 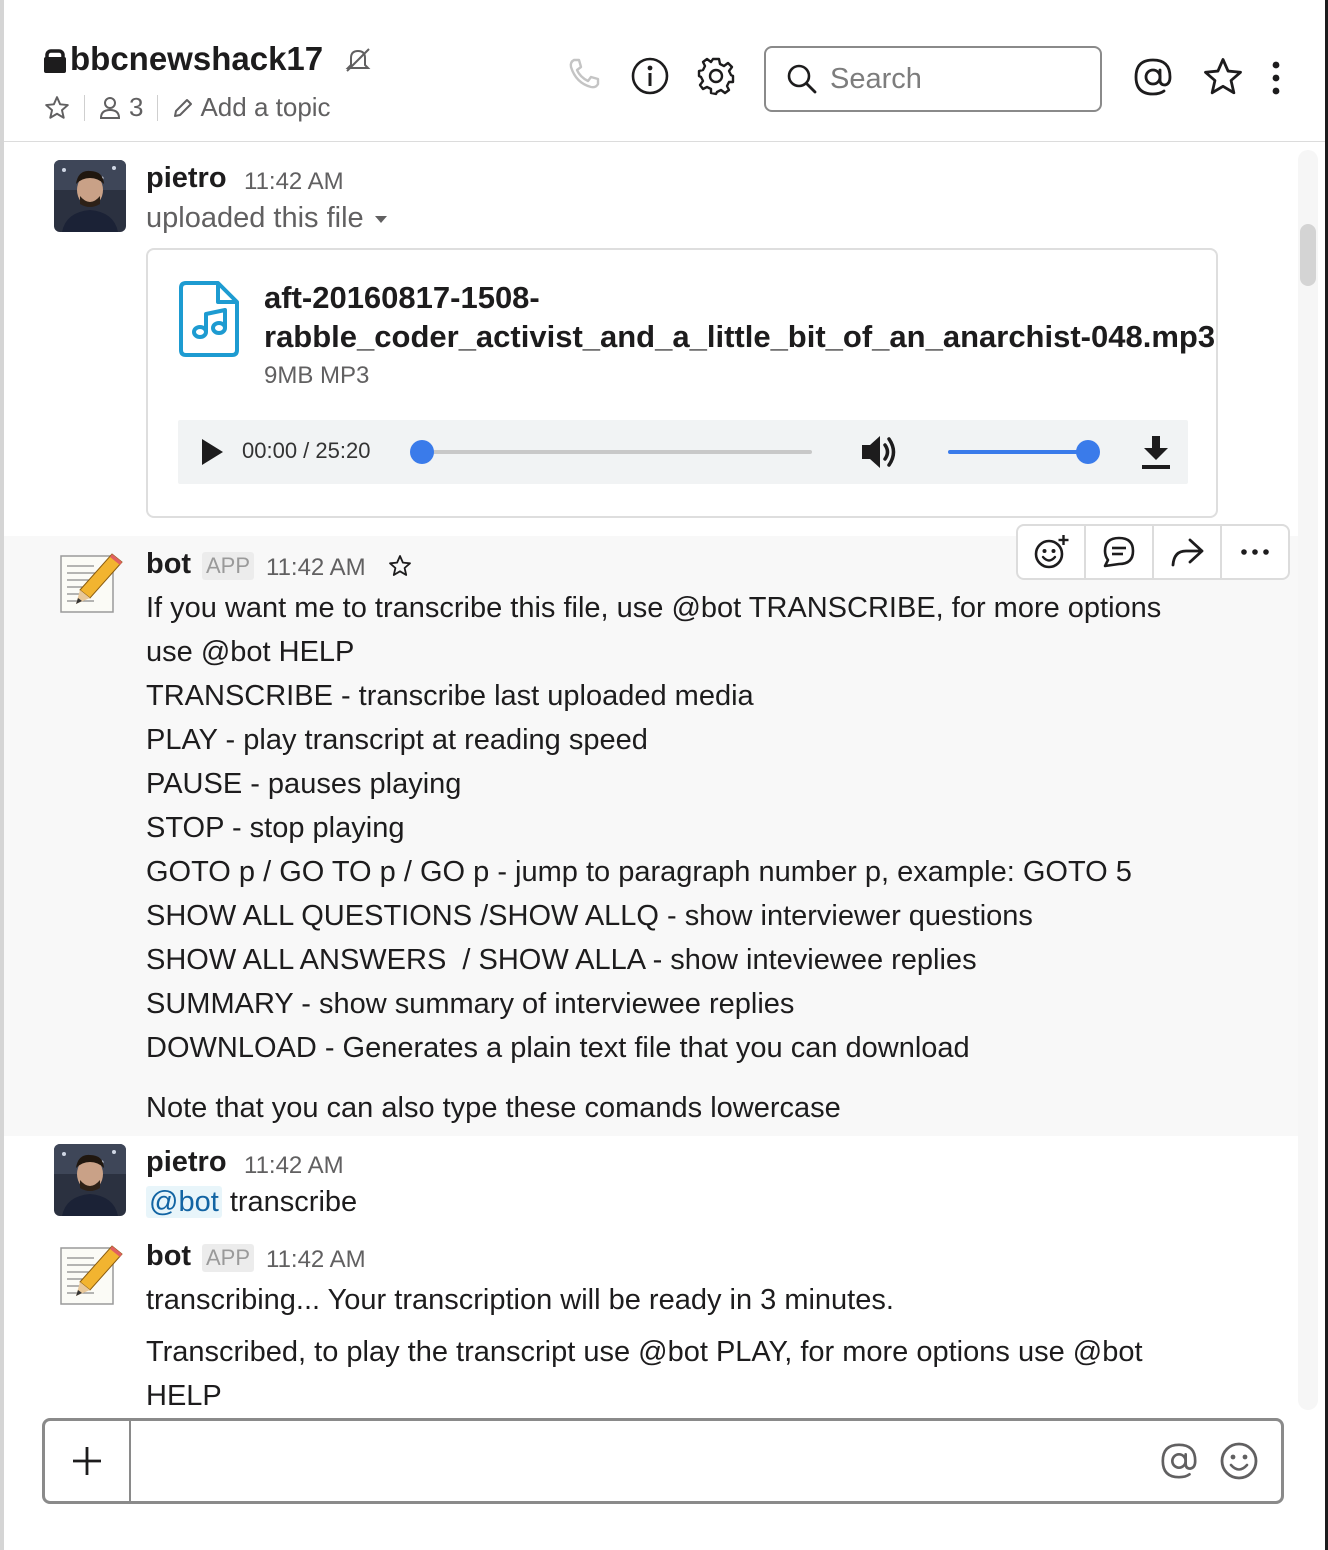 I want to click on plus-icon, so click(x=87, y=1461).